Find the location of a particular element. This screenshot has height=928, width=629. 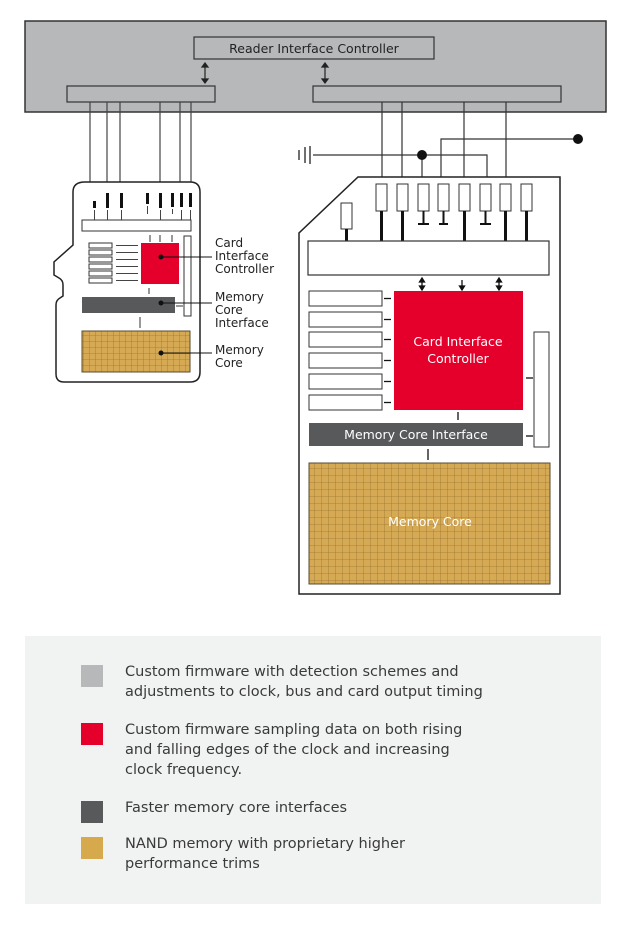

card-reader: Reader Interface Controller is located at coordinates (315, 66).